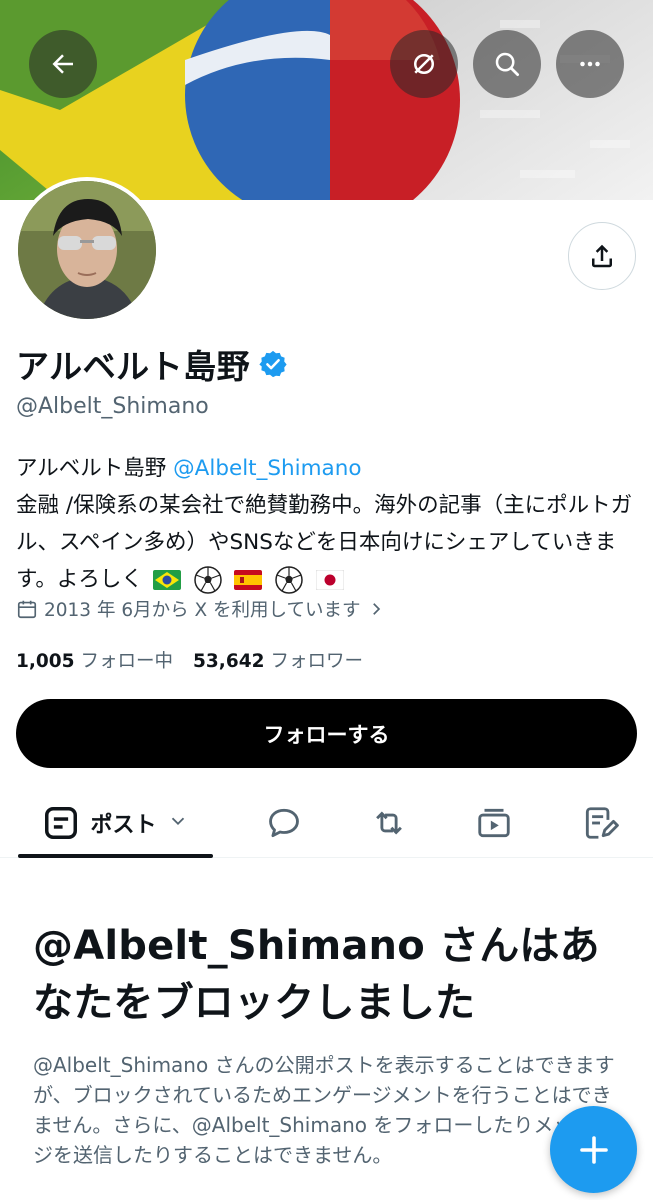 This screenshot has width=653, height=1200. I want to click on media-icon, so click(494, 823).